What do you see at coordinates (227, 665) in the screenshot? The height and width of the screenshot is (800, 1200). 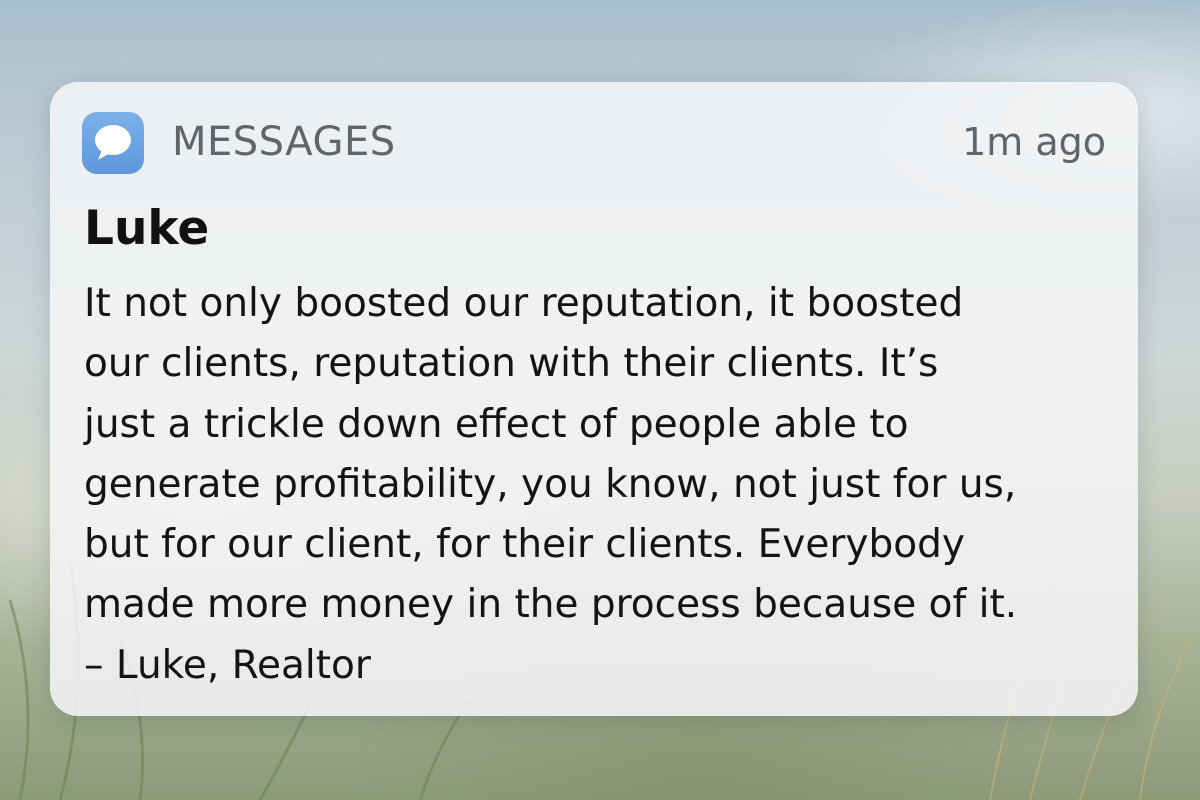 I see `message-attribution: – Luke, Realtor` at bounding box center [227, 665].